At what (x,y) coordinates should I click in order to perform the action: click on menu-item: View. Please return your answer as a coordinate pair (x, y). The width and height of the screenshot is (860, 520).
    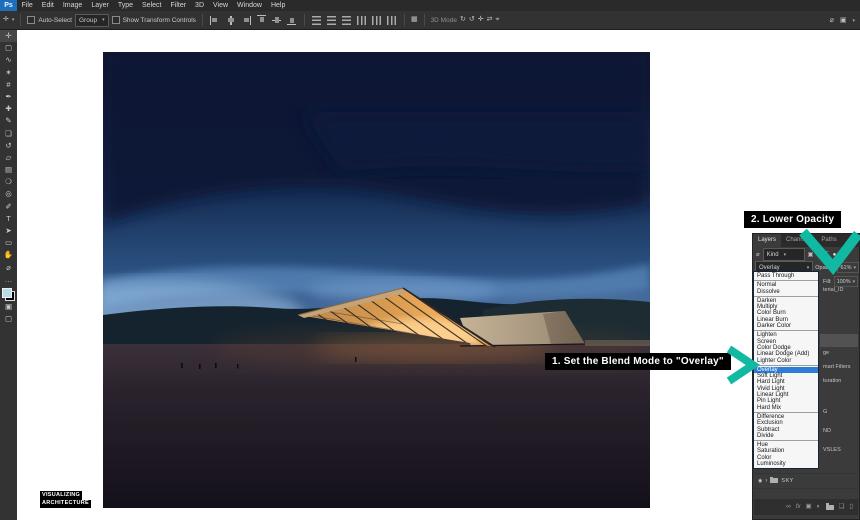
    Looking at the image, I should click on (221, 5).